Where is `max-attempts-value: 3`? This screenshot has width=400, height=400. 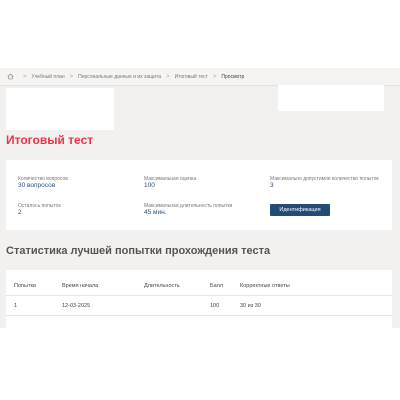
max-attempts-value: 3 is located at coordinates (272, 185).